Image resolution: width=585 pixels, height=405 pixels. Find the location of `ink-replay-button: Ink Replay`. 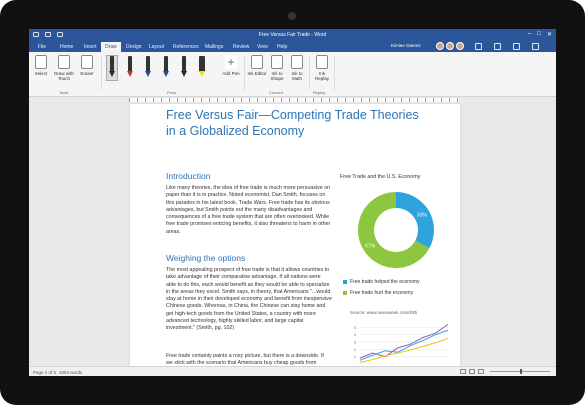

ink-replay-button: Ink Replay is located at coordinates (322, 68).